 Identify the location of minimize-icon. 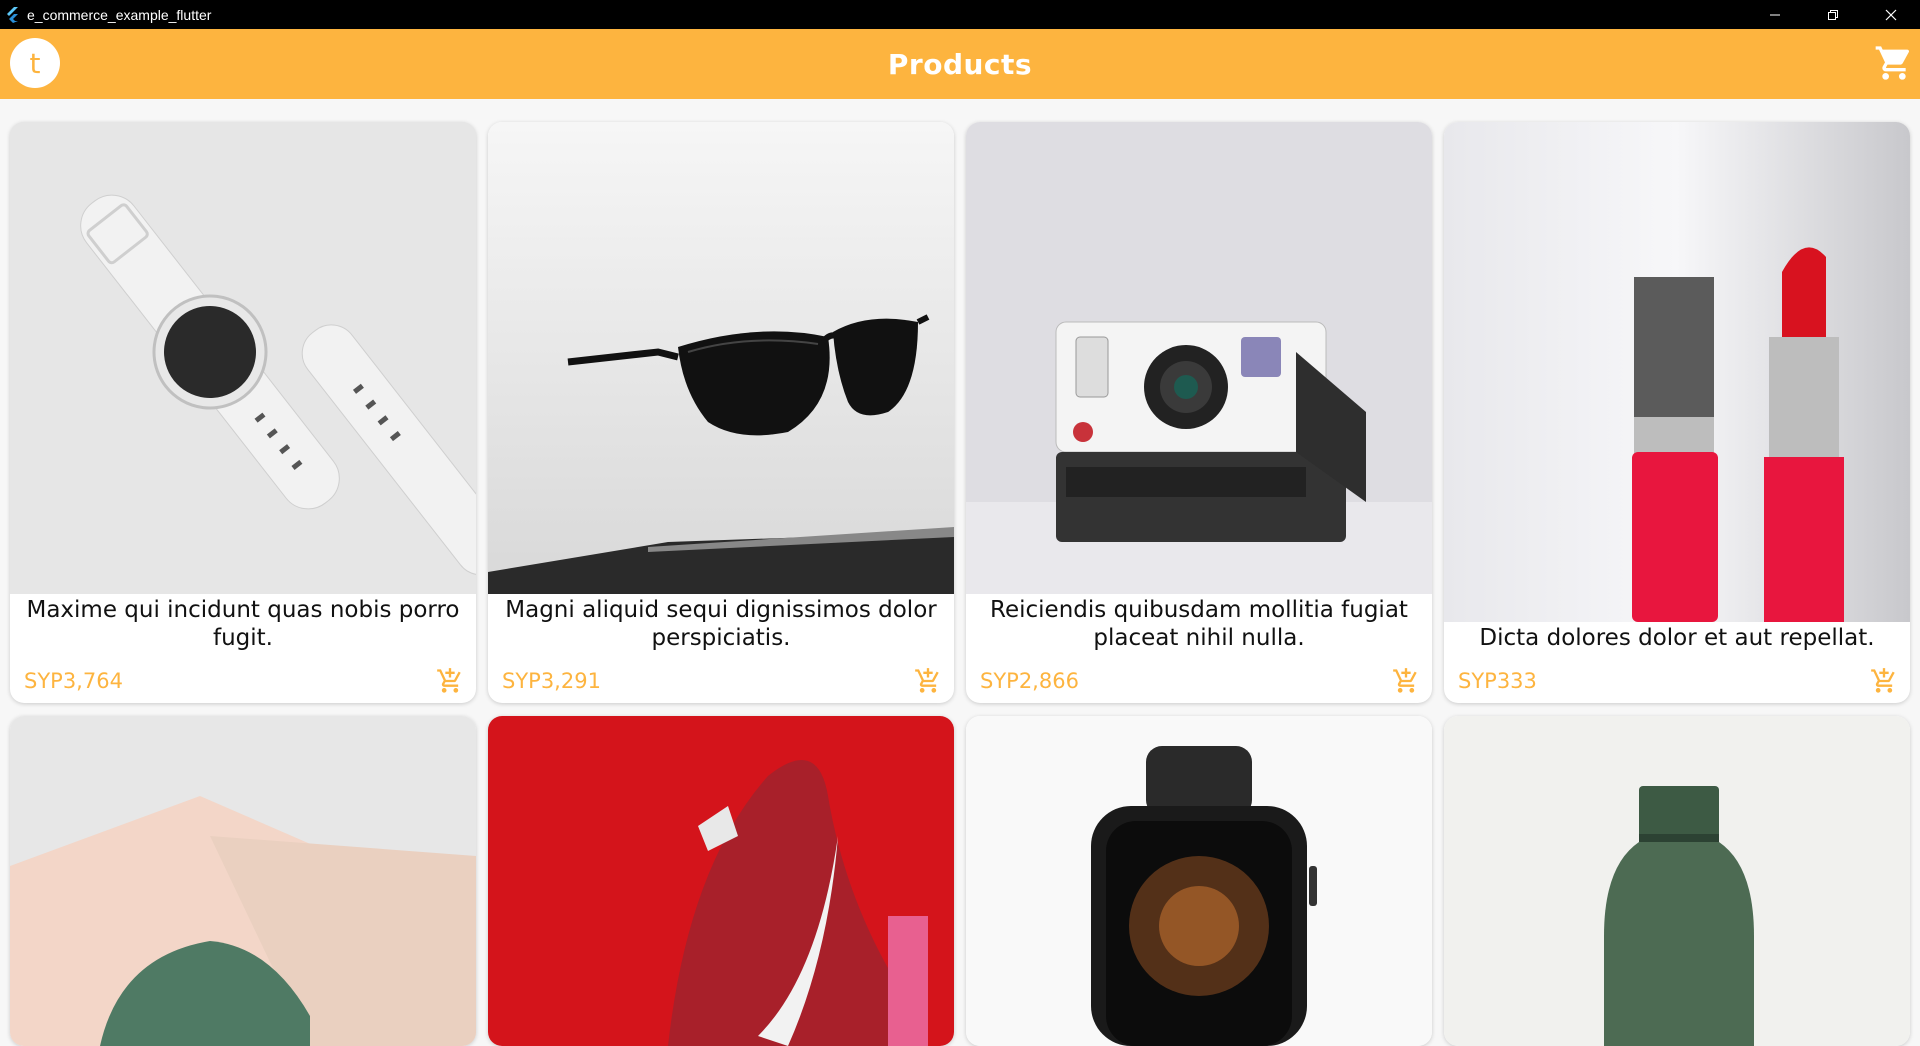
(1775, 14).